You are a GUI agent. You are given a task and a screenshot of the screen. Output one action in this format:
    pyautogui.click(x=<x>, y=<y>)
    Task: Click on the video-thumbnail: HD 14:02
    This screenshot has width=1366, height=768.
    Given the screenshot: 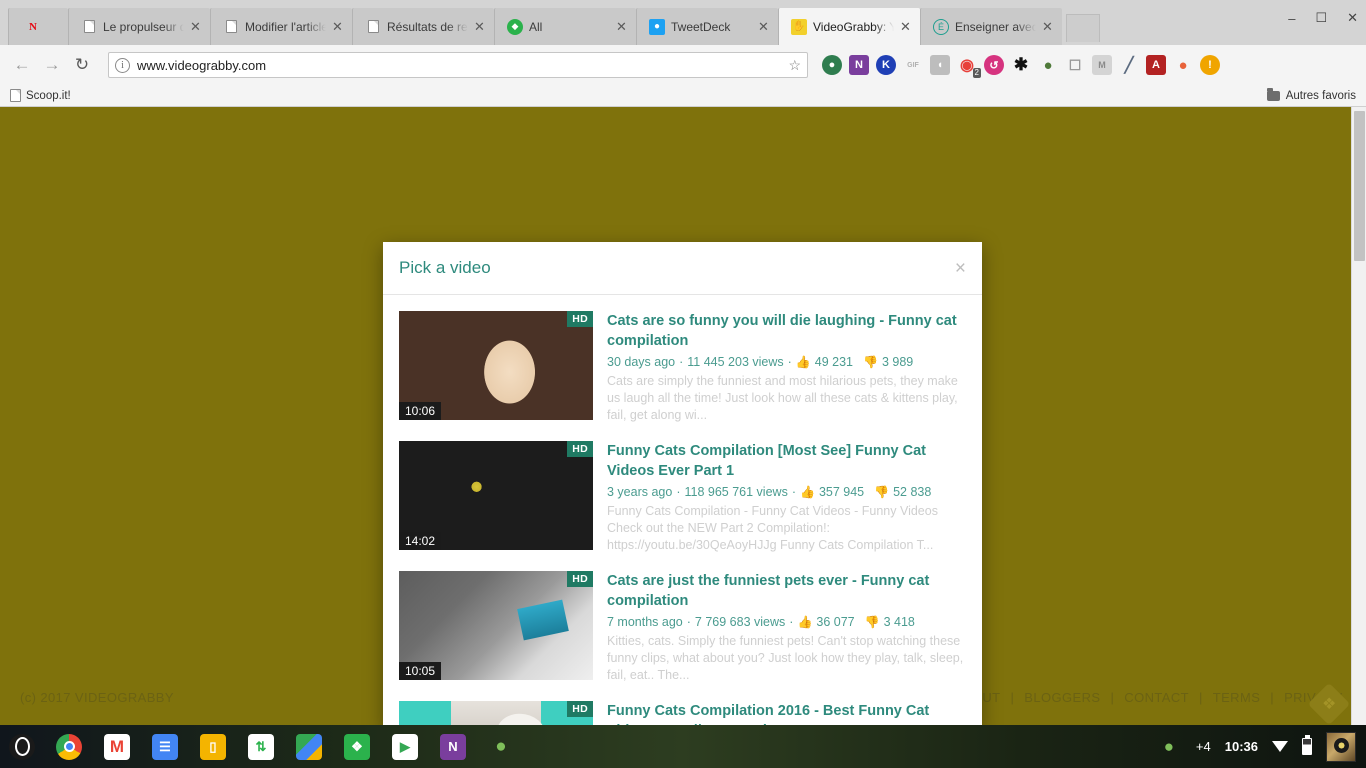 What is the action you would take?
    pyautogui.click(x=496, y=495)
    